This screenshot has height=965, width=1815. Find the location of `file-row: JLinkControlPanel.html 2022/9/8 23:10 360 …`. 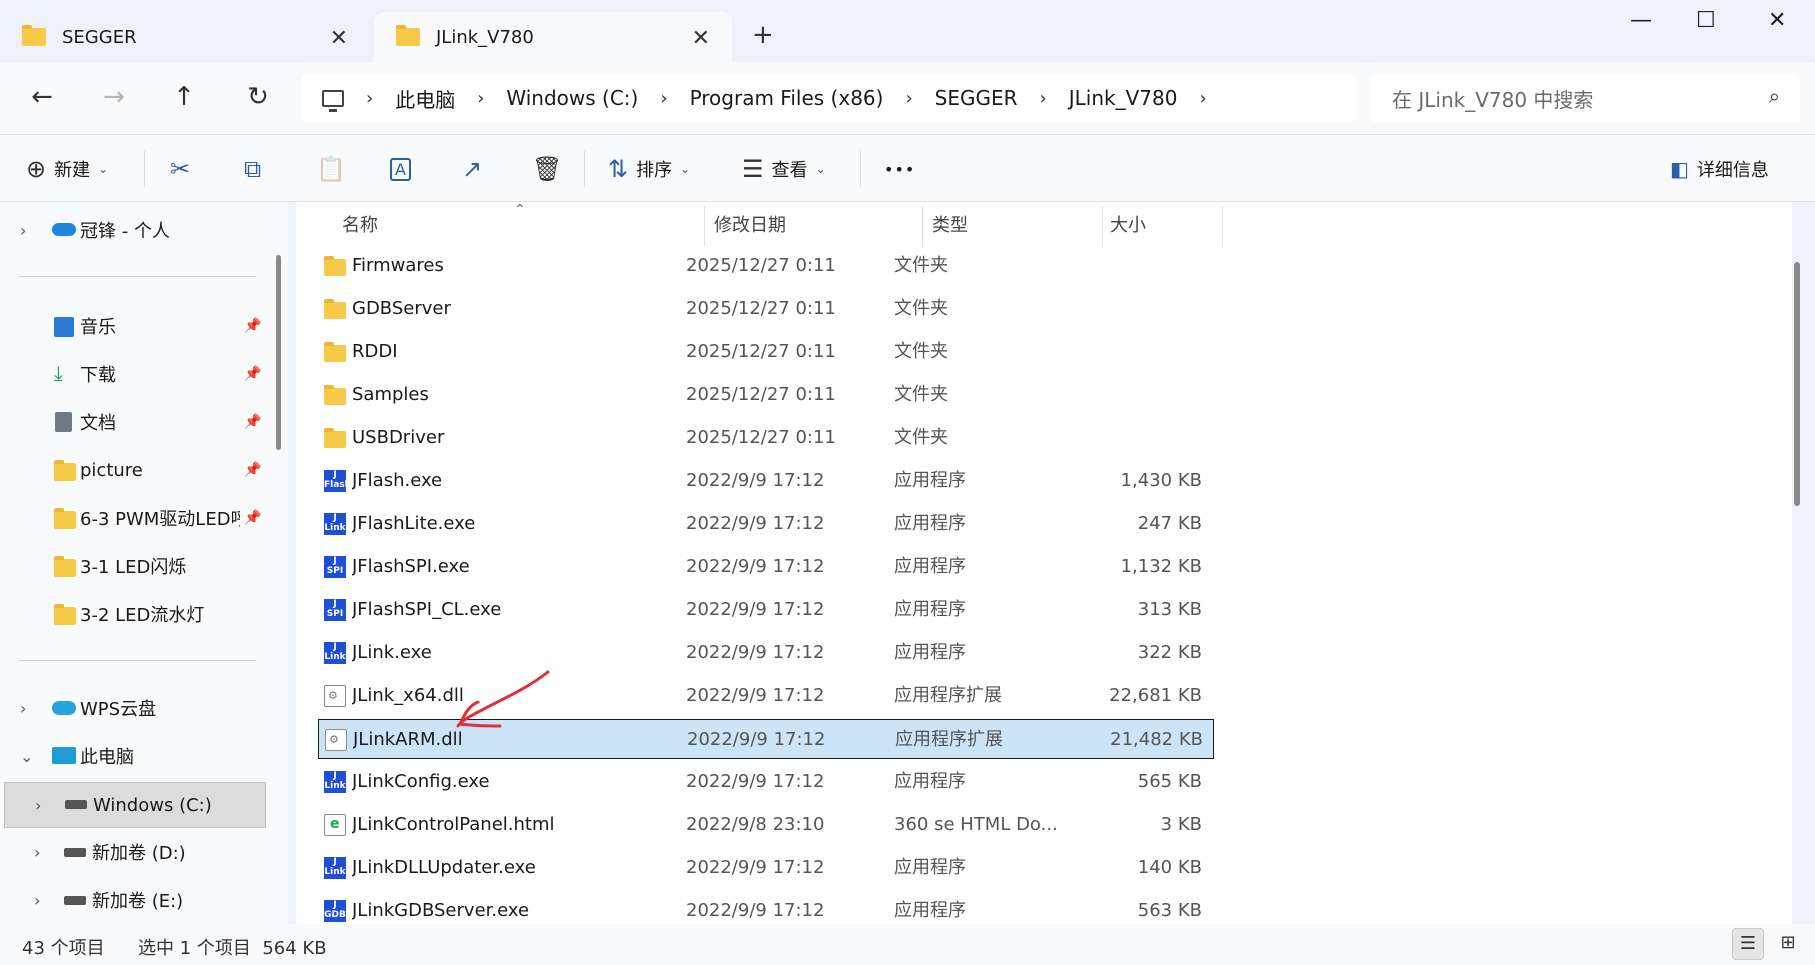

file-row: JLinkControlPanel.html 2022/9/8 23:10 360 … is located at coordinates (766, 825).